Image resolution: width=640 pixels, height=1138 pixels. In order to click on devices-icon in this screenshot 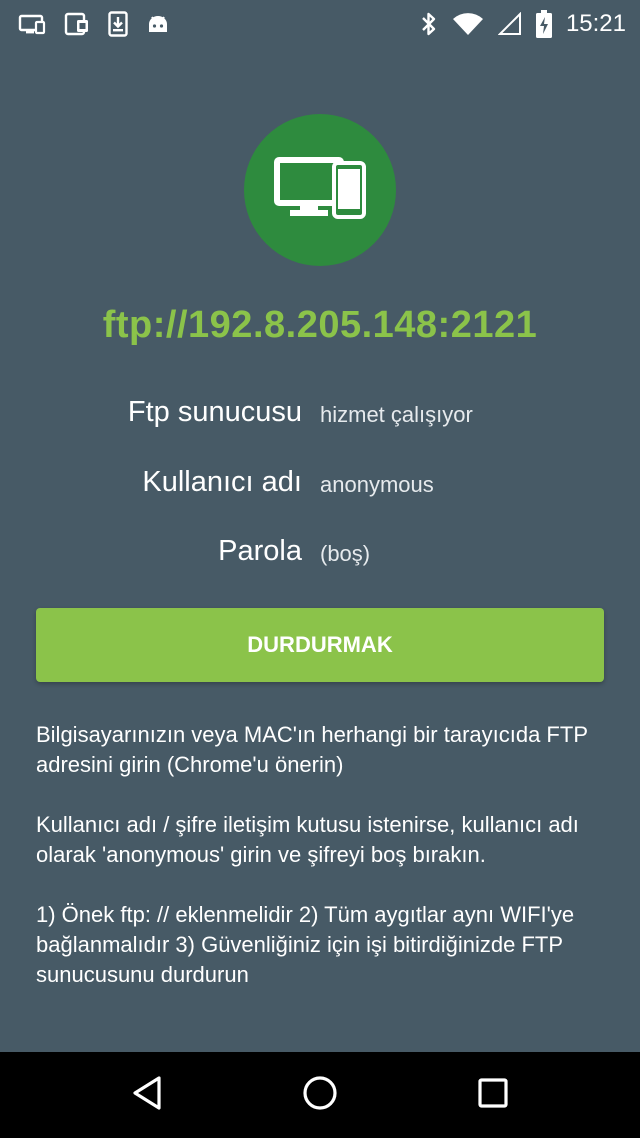, I will do `click(320, 190)`.